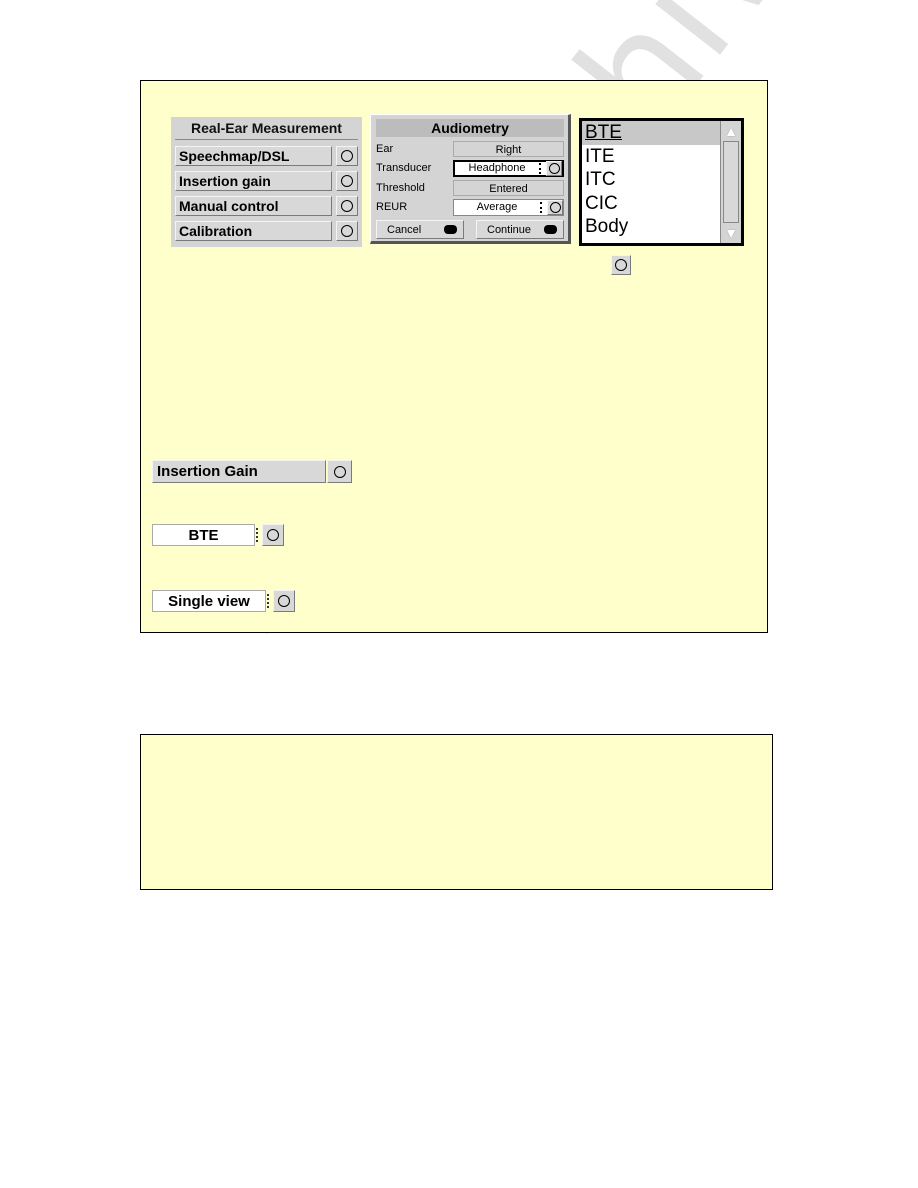 The image size is (918, 1188). Describe the element at coordinates (404, 168) in the screenshot. I see `transducer-label: Transducer` at that location.